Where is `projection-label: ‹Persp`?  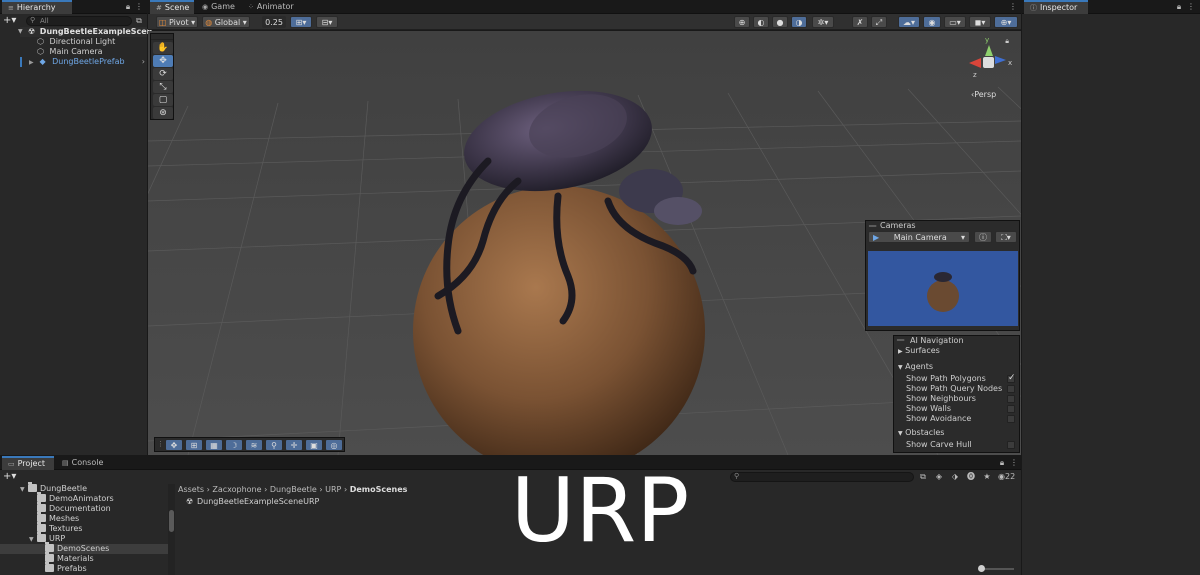 projection-label: ‹Persp is located at coordinates (983, 94).